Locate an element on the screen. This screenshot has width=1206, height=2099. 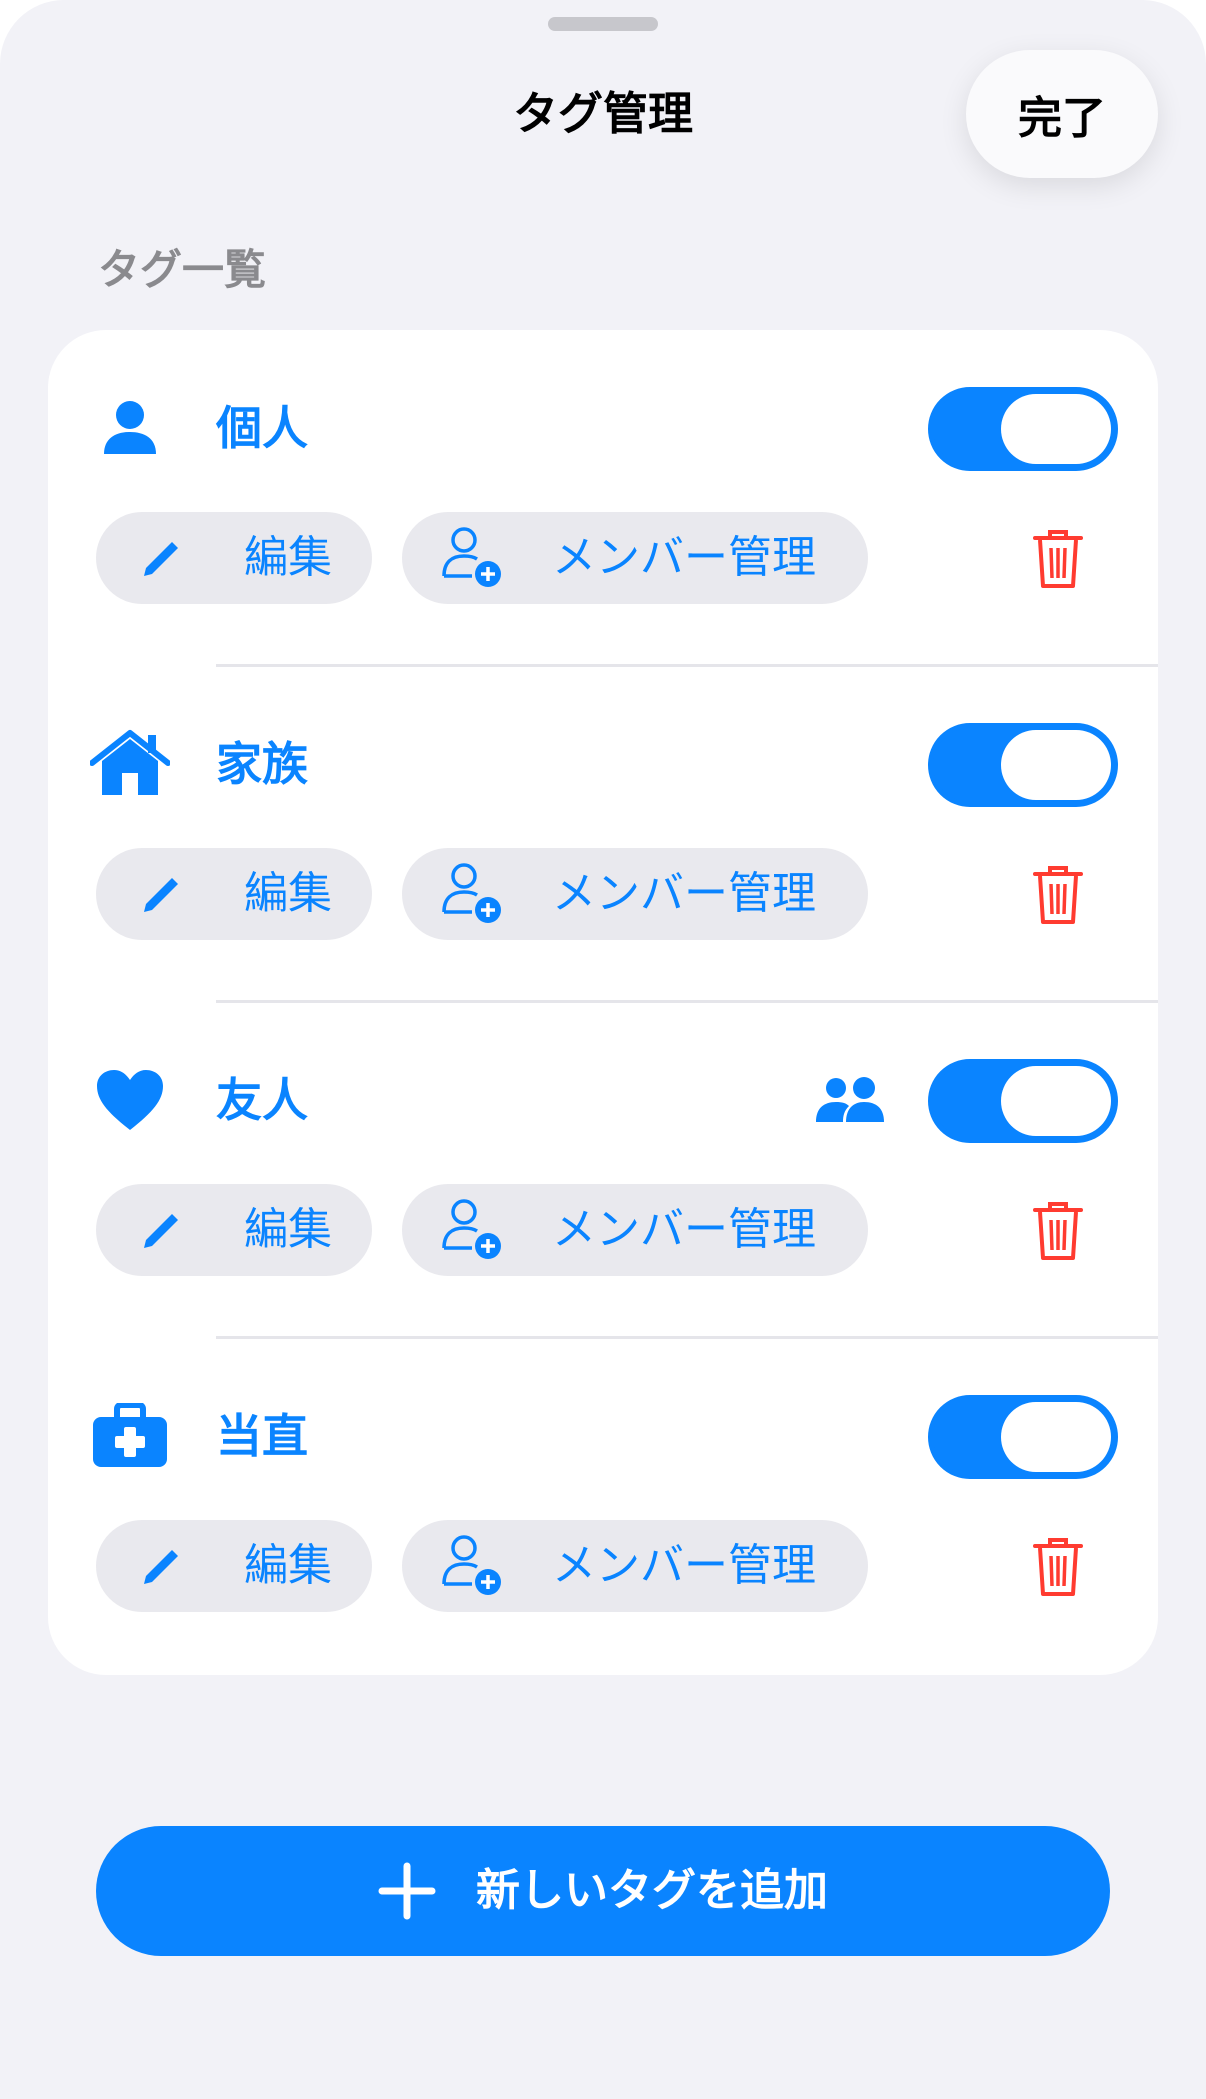
tag-name: 友人 is located at coordinates (262, 1100).